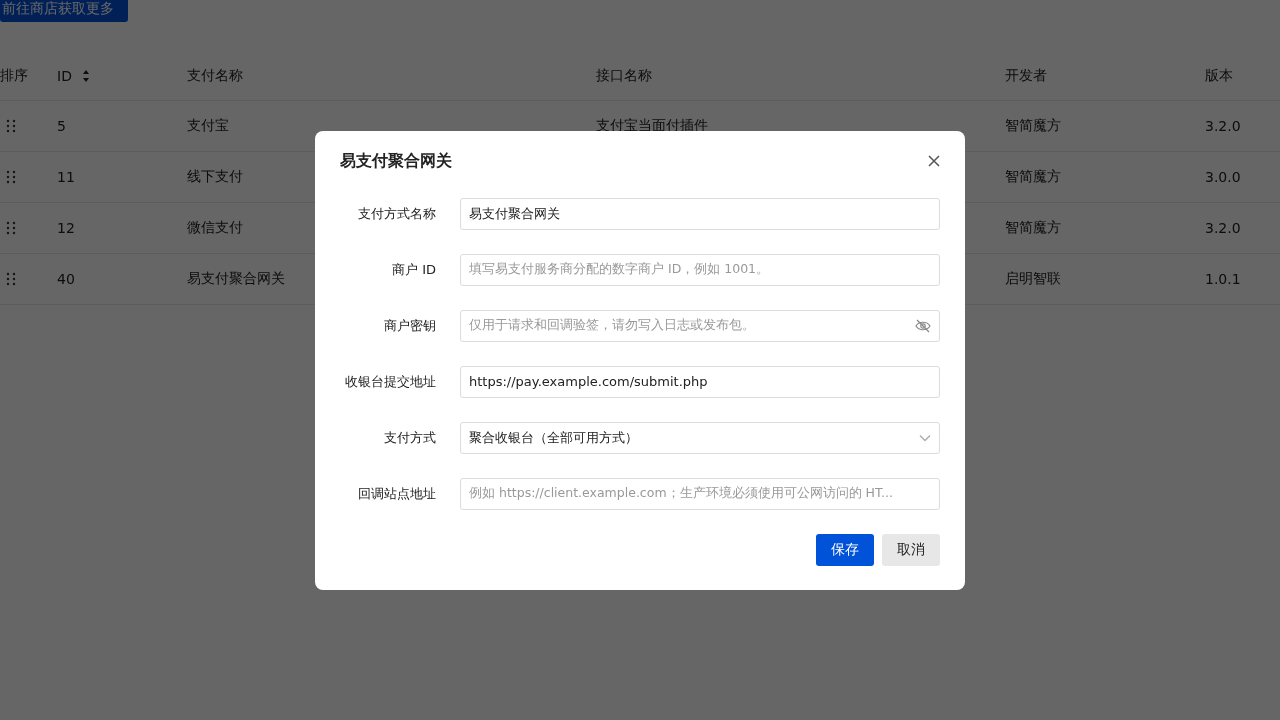 This screenshot has height=720, width=1280. What do you see at coordinates (923, 325) in the screenshot?
I see `eye-off-icon` at bounding box center [923, 325].